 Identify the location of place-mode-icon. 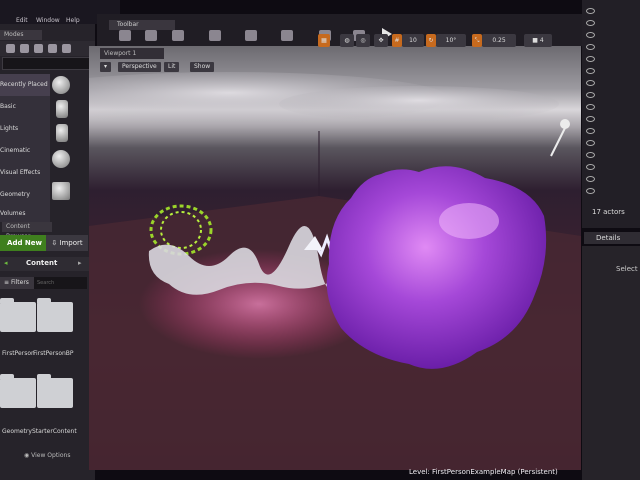
(10, 48).